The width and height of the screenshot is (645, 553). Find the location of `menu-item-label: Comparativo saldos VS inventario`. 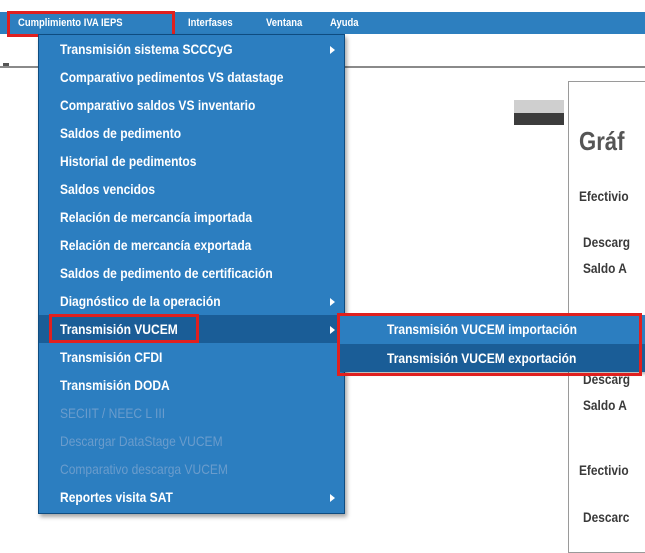

menu-item-label: Comparativo saldos VS inventario is located at coordinates (158, 105).